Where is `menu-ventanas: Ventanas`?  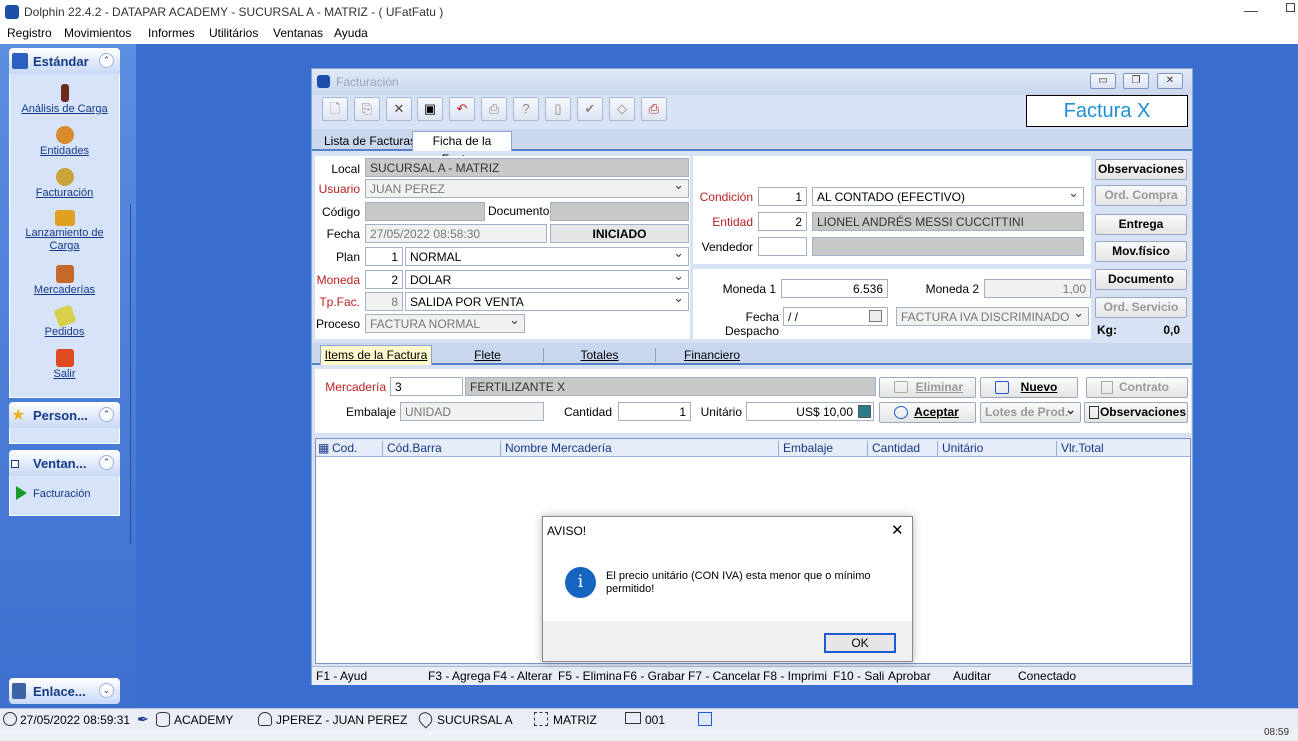
menu-ventanas: Ventanas is located at coordinates (298, 33).